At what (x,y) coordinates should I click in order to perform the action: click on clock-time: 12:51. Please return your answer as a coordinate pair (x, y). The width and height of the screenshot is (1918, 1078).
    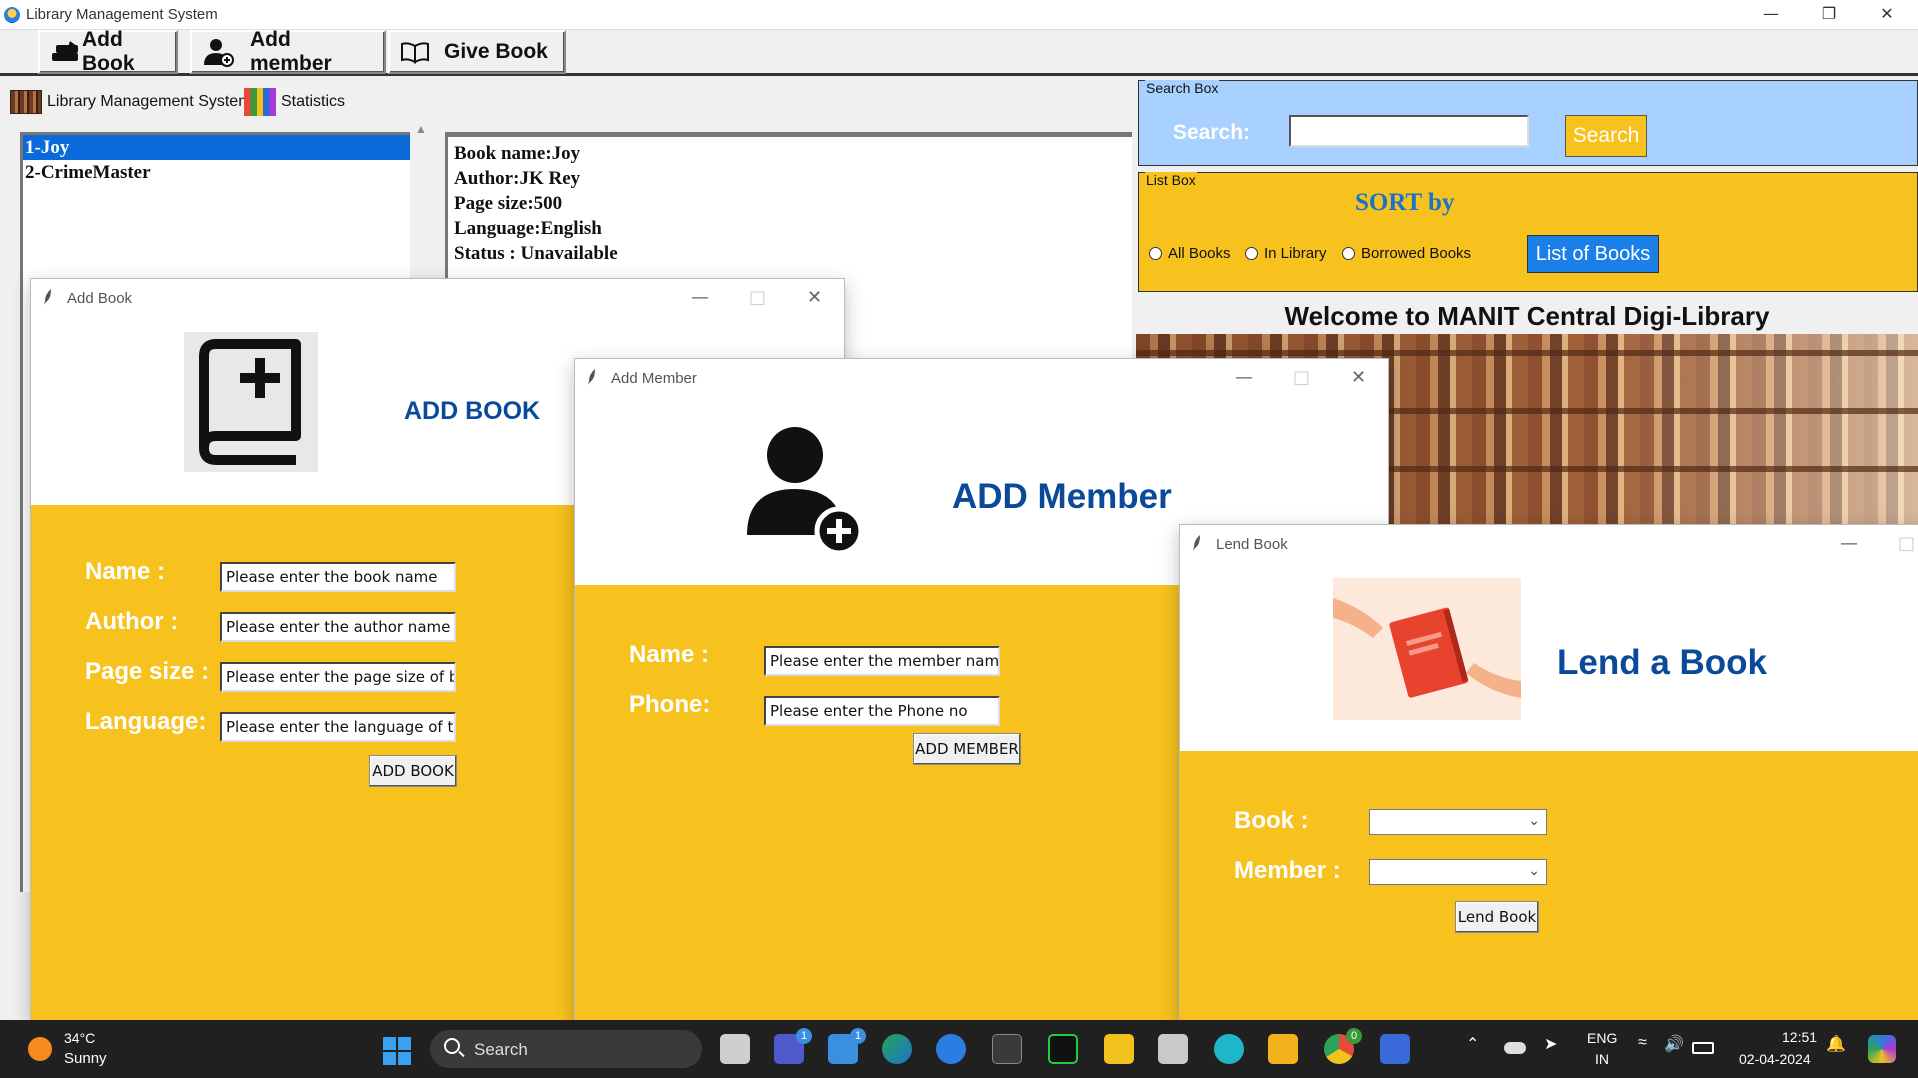
    Looking at the image, I should click on (1799, 1037).